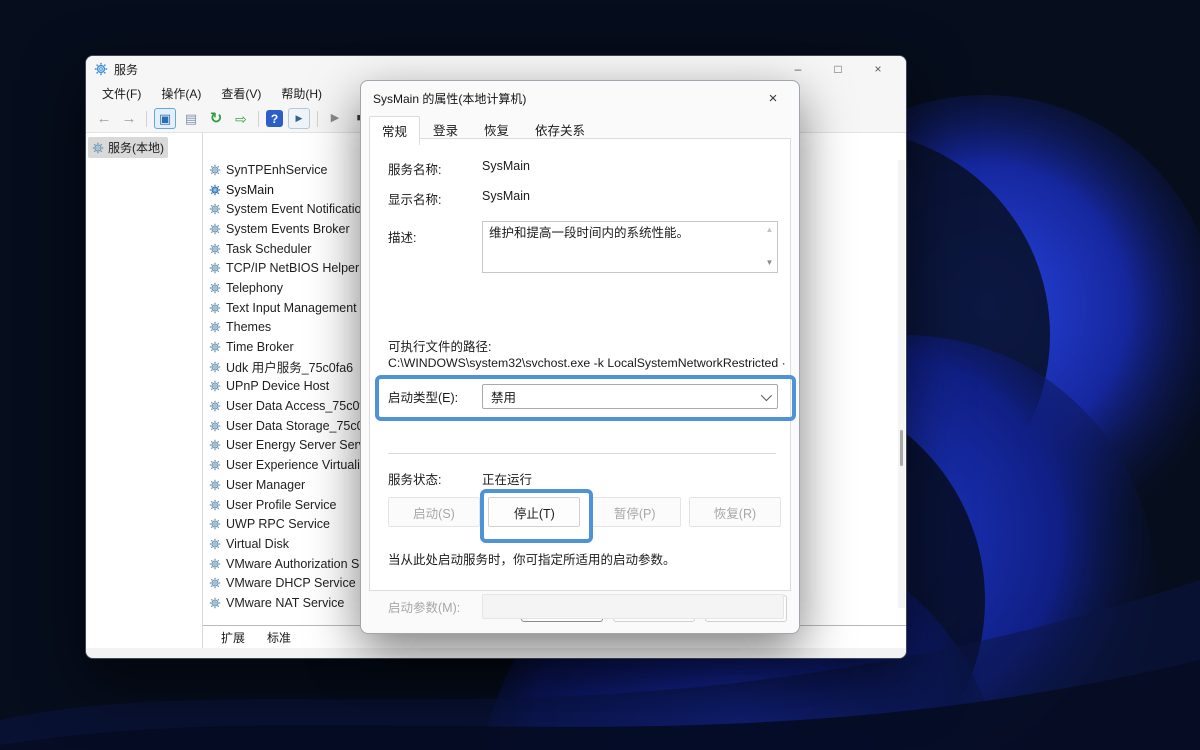  What do you see at coordinates (279, 637) in the screenshot?
I see `view-tab-standard: 标准` at bounding box center [279, 637].